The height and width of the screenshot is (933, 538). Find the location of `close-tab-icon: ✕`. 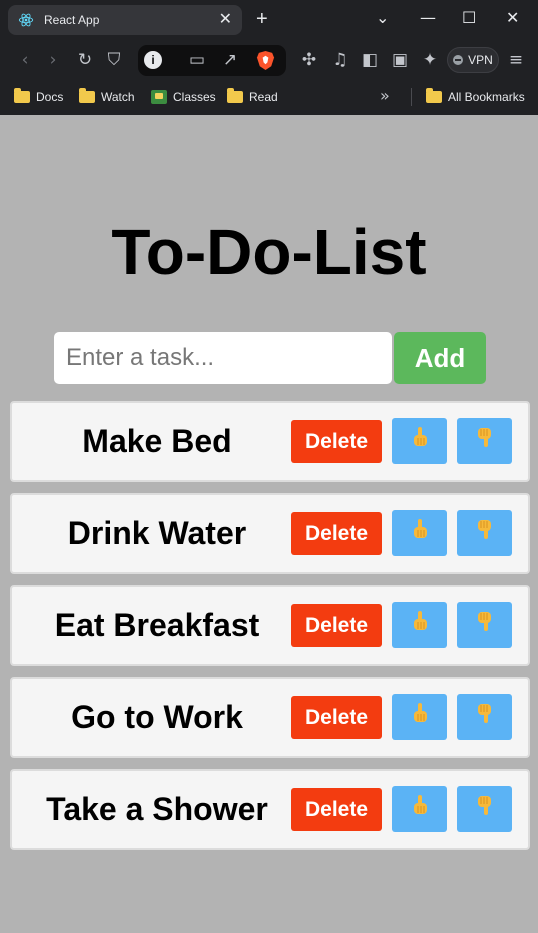

close-tab-icon: ✕ is located at coordinates (225, 20).